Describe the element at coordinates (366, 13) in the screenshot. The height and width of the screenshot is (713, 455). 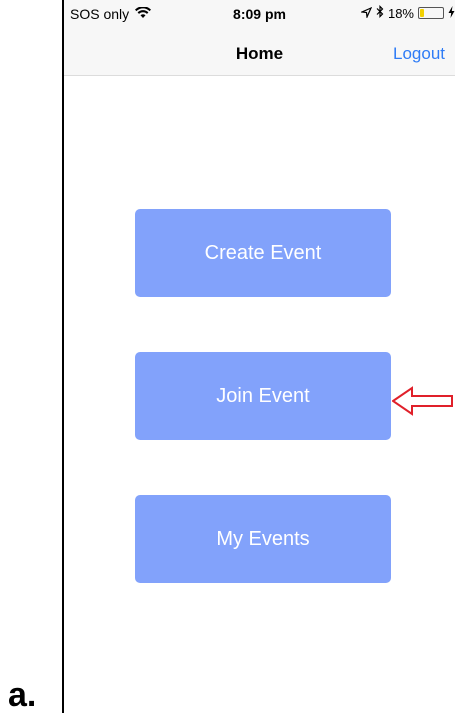
I see `location-arrow-icon` at that location.